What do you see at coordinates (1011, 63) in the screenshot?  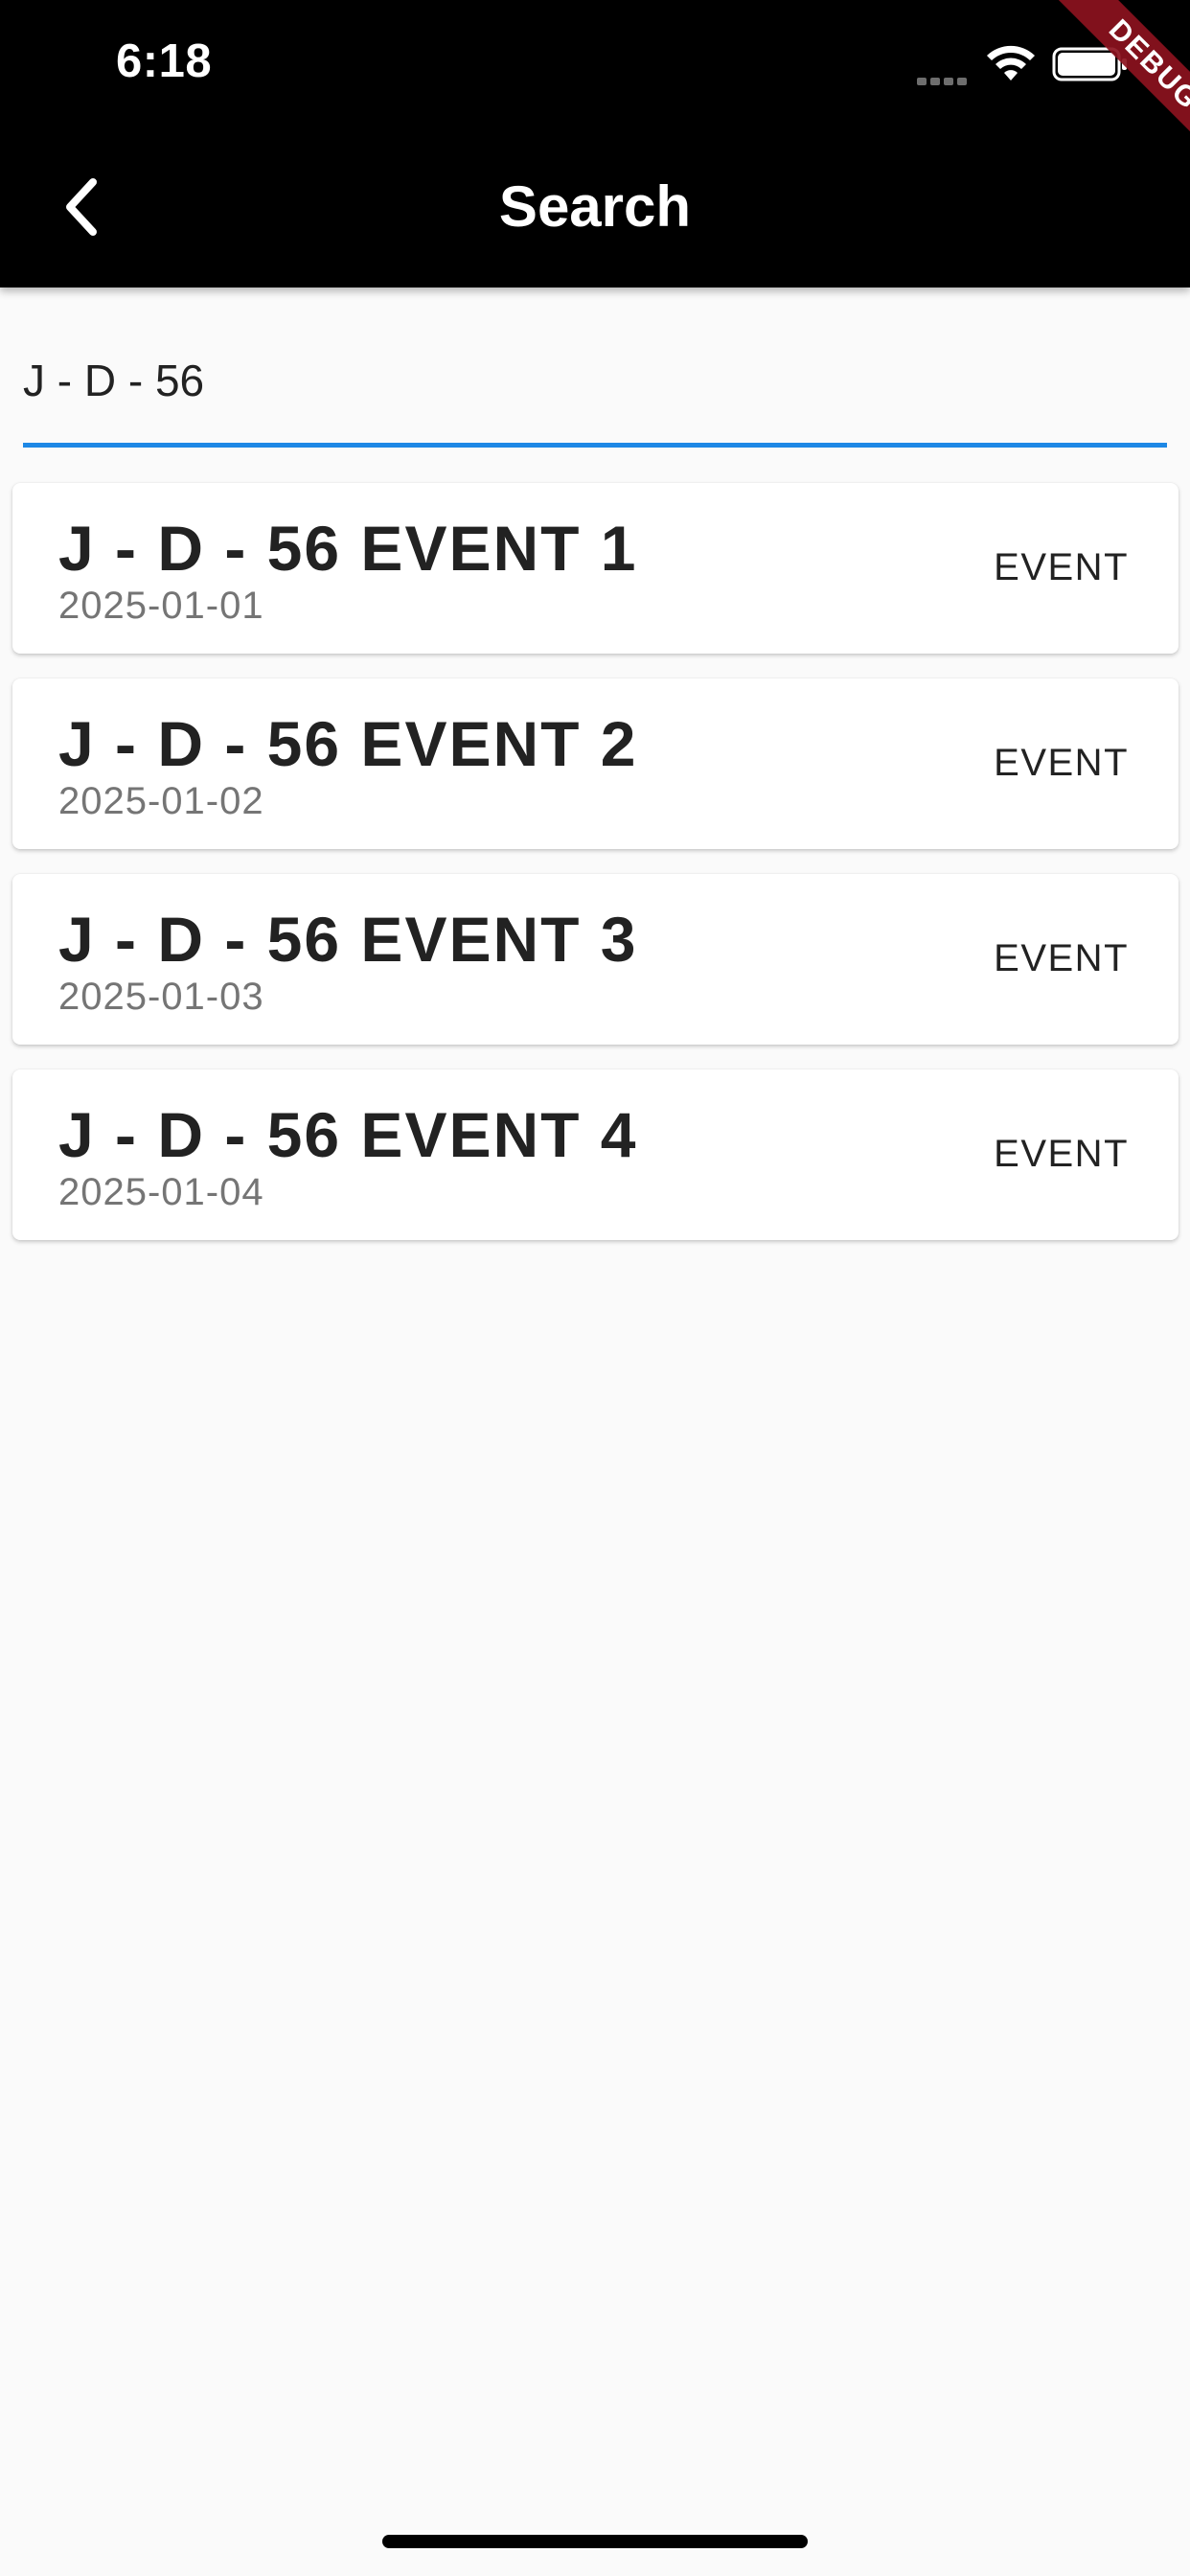 I see `wifi-icon` at bounding box center [1011, 63].